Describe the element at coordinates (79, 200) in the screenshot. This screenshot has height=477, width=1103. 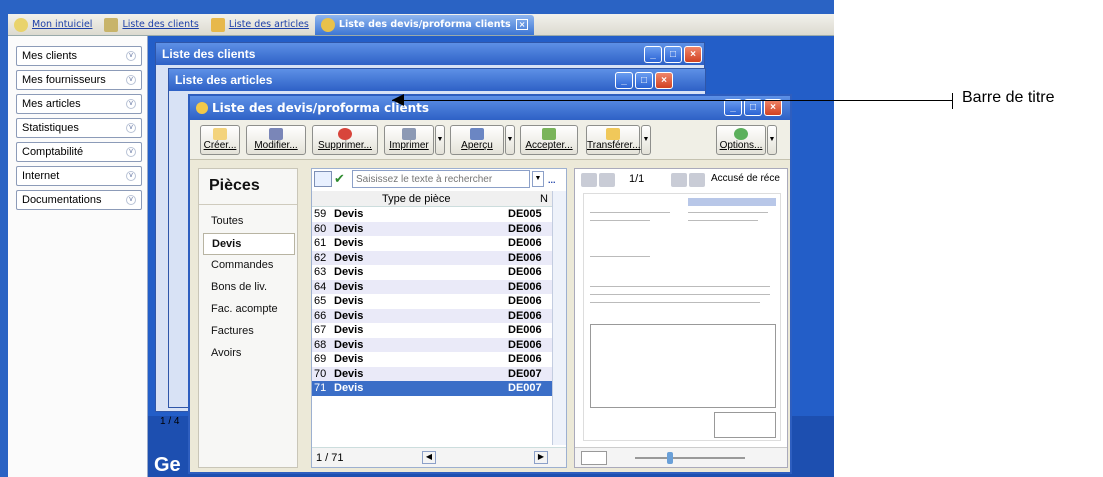
I see `sidebar-item-documentations: Documentations v` at that location.